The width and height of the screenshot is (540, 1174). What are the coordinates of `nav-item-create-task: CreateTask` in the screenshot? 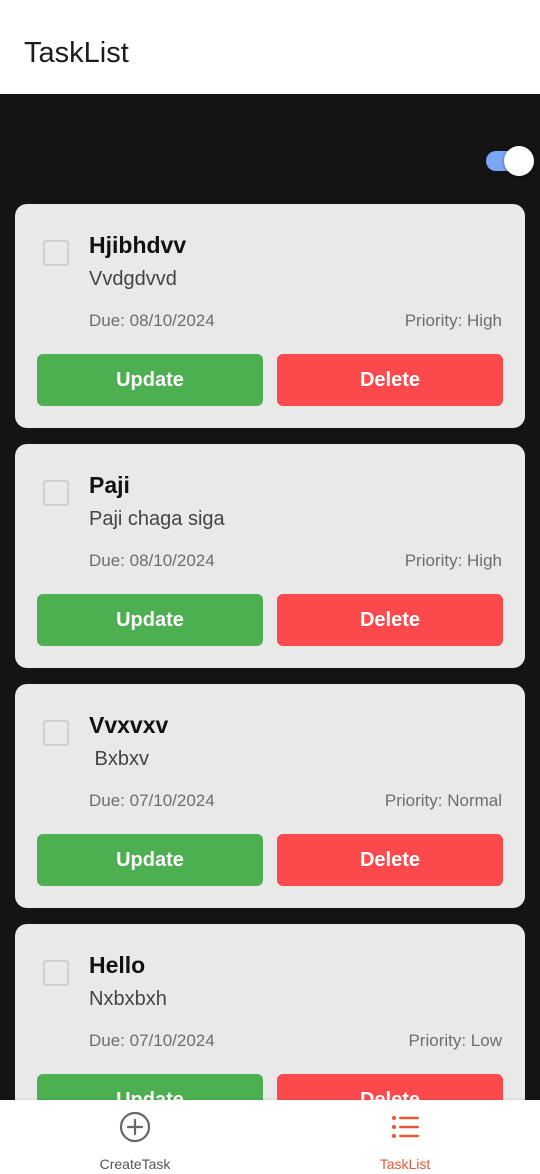 It's located at (135, 1137).